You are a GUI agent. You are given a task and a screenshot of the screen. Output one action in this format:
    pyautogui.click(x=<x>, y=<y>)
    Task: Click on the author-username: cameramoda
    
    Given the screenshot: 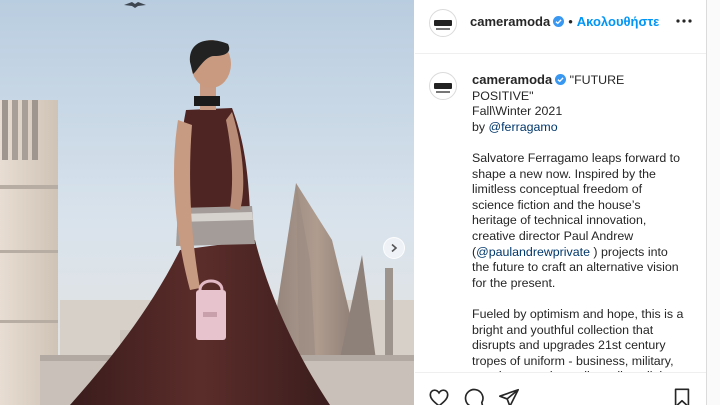 What is the action you would take?
    pyautogui.click(x=510, y=21)
    